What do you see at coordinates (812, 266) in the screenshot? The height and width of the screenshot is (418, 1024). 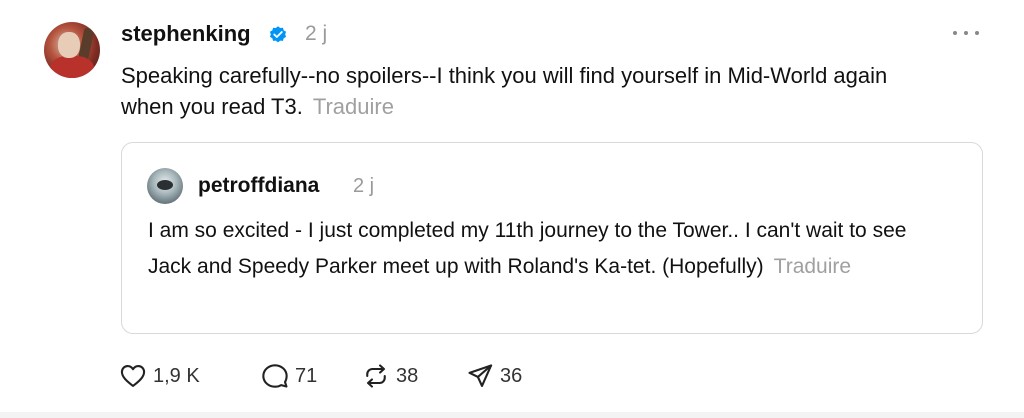 I see `quoted-translate-link: Traduire` at bounding box center [812, 266].